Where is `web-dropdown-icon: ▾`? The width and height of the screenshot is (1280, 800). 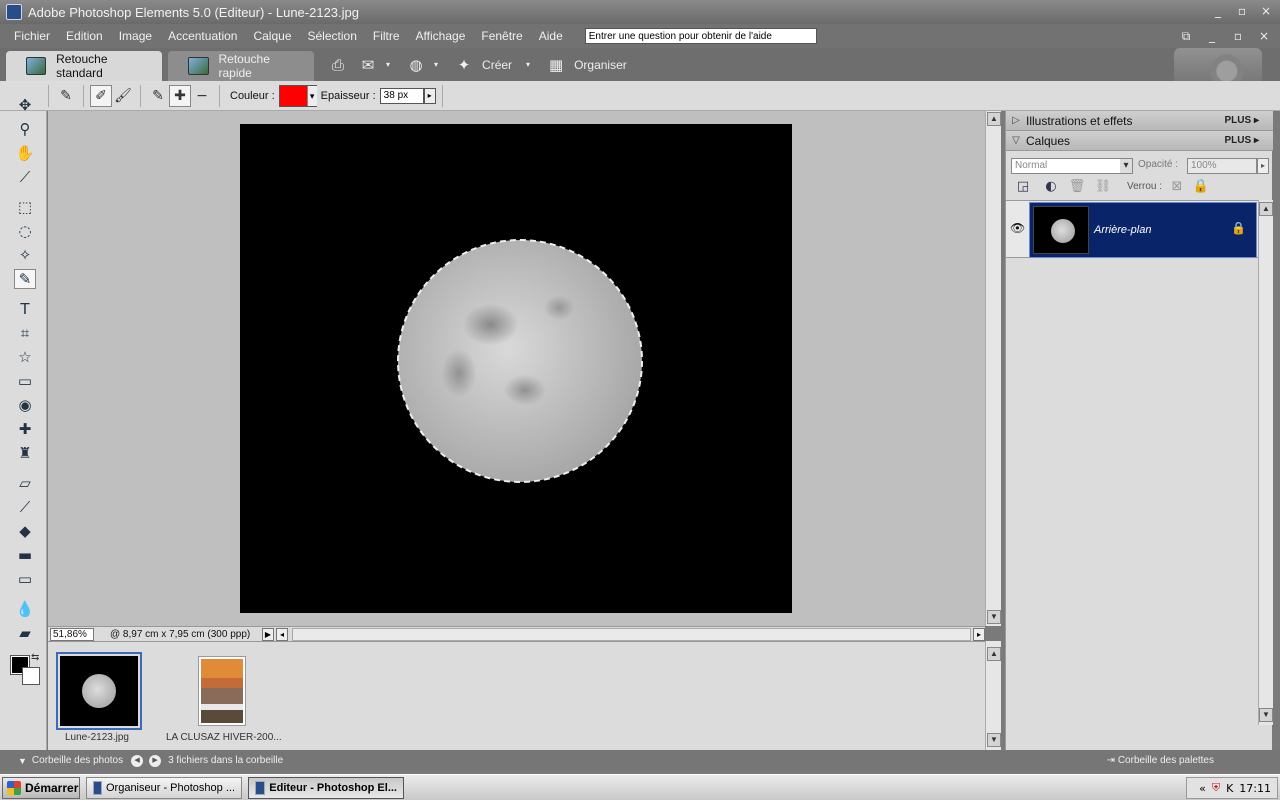 web-dropdown-icon: ▾ is located at coordinates (436, 64).